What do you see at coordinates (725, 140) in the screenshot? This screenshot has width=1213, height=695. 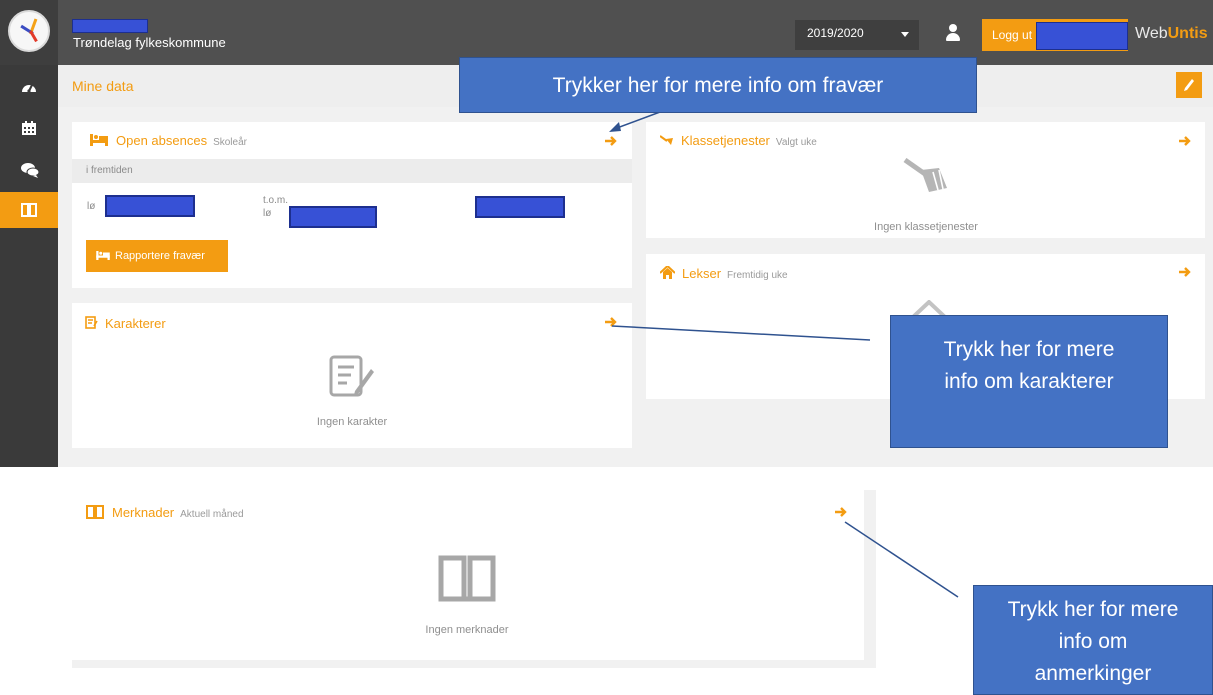 I see `class-duties-title: Klassetjenester` at bounding box center [725, 140].